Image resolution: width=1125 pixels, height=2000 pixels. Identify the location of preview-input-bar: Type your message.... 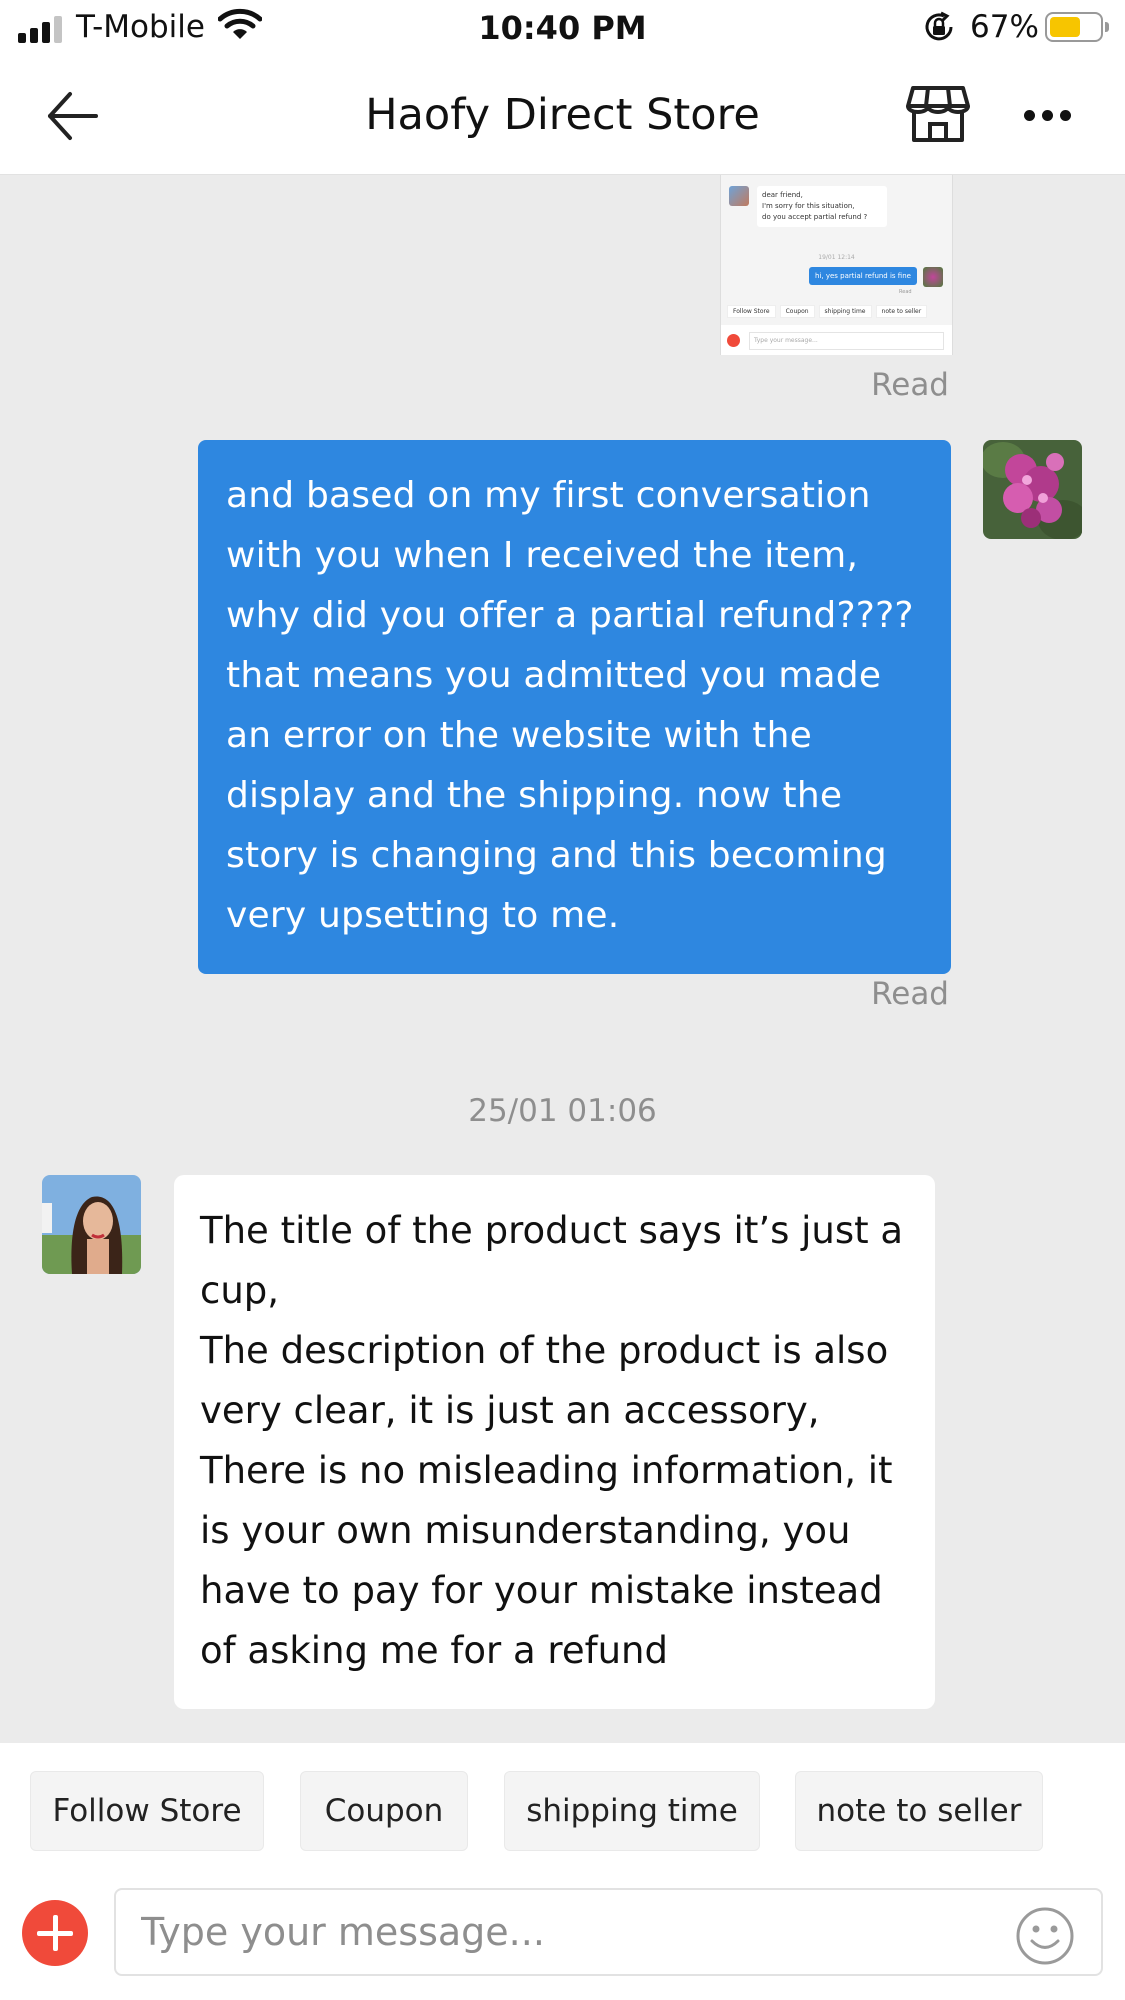
(836, 340).